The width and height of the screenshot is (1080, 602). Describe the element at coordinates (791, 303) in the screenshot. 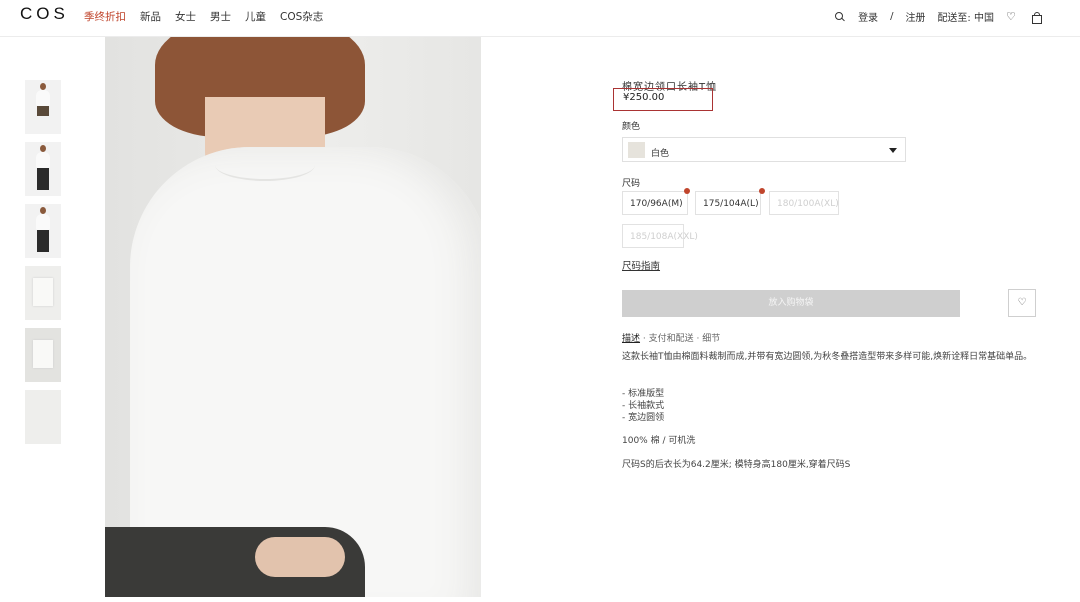

I see `add-to-bag-button: 放入购物袋` at that location.